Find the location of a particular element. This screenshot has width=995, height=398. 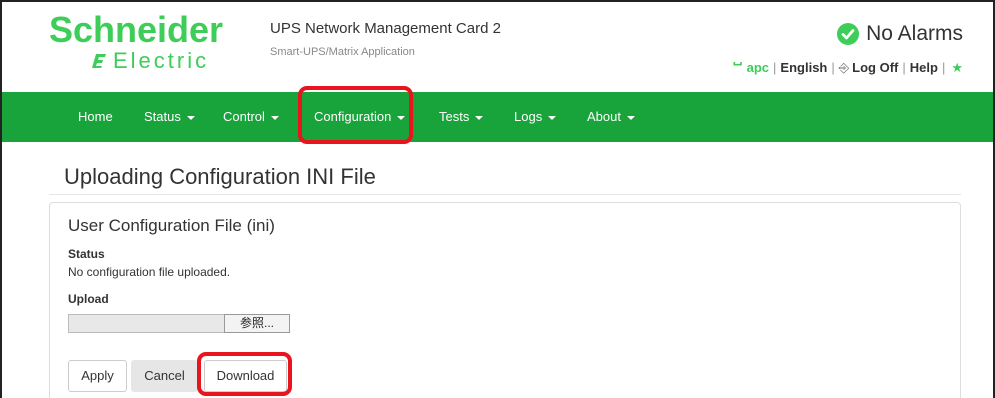

nav-tests: Tests is located at coordinates (461, 117).